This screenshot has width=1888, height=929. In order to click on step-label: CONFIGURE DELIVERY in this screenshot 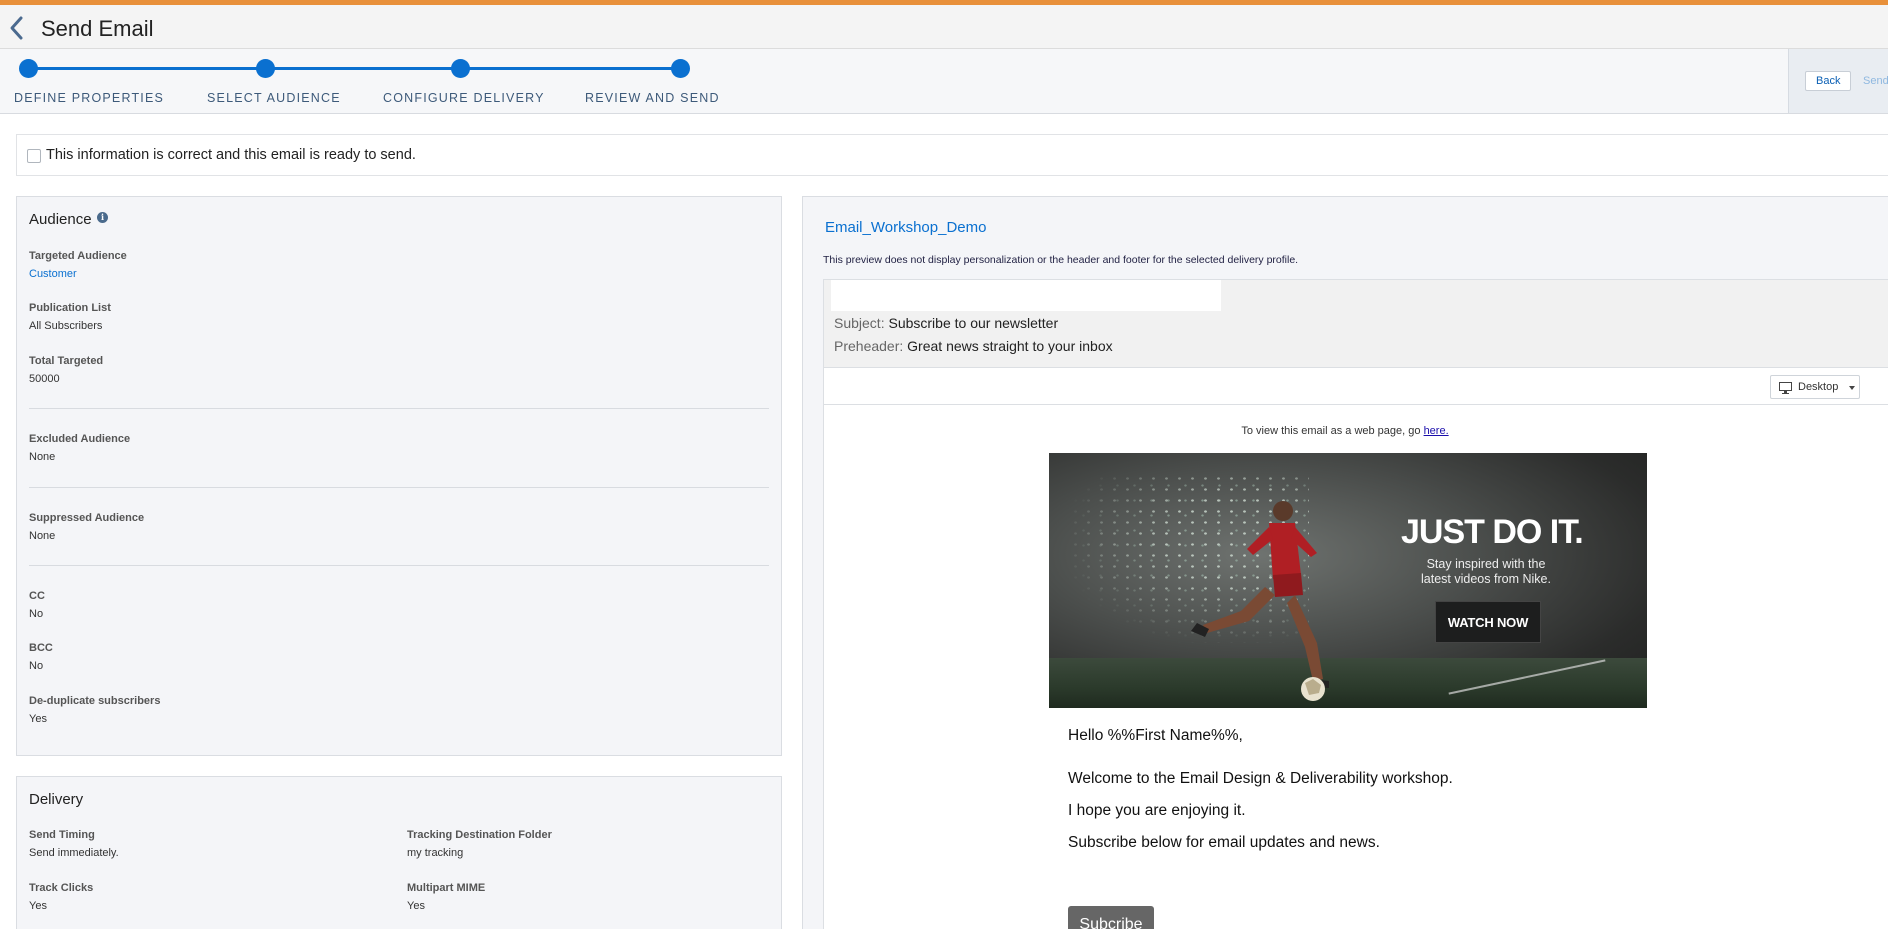, I will do `click(464, 98)`.